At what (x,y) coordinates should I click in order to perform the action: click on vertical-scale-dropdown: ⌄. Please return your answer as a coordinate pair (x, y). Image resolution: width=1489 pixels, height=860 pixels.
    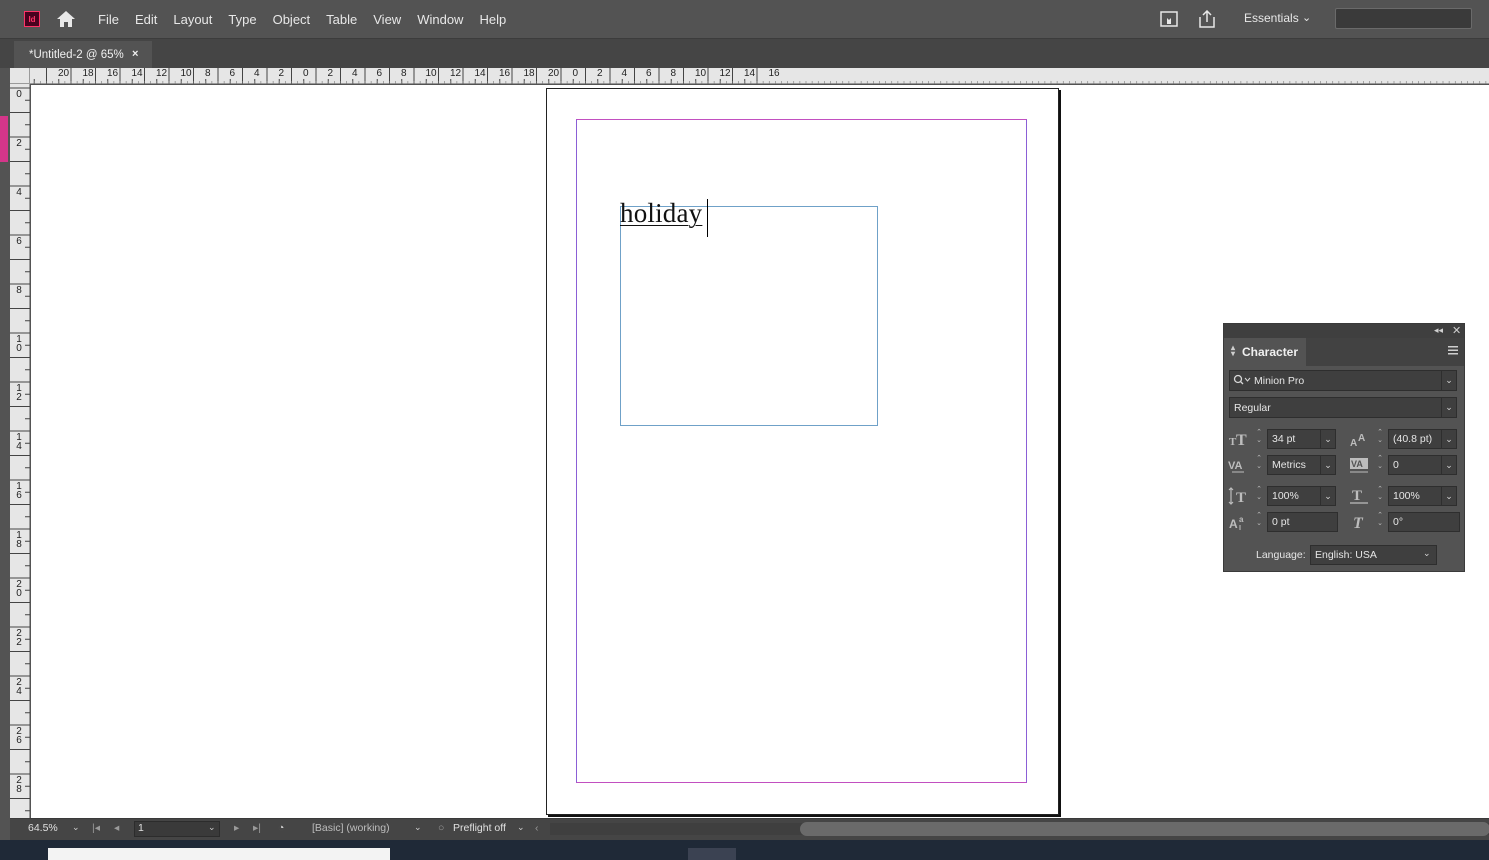
    Looking at the image, I should click on (1328, 496).